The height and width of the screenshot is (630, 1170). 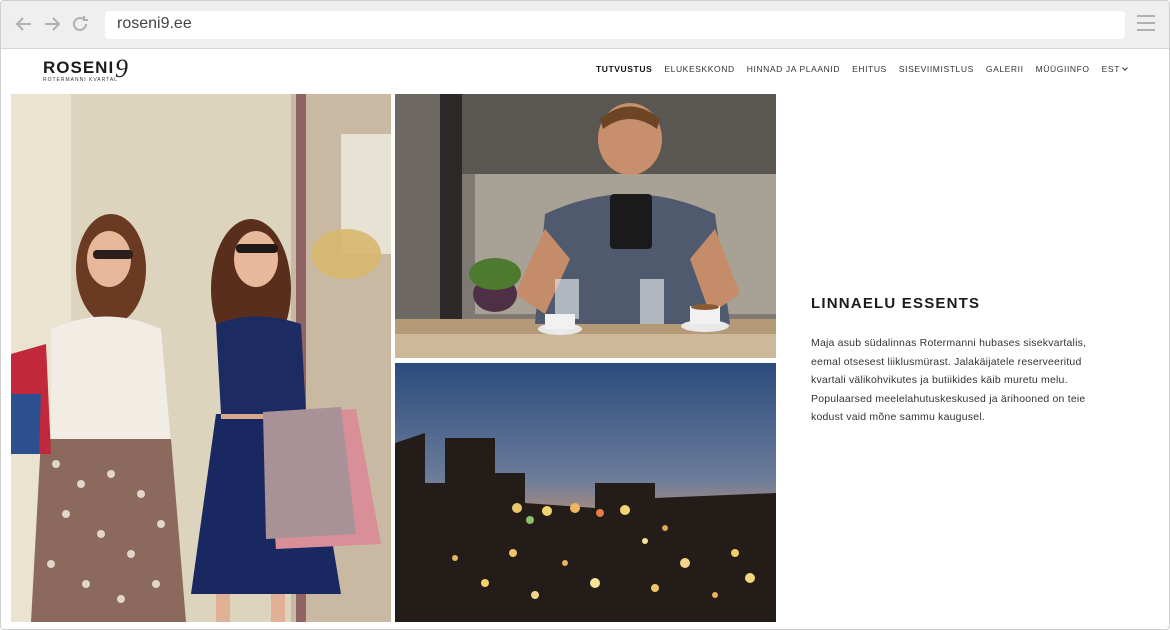 I want to click on nav-item-elukeskkond: ELUKESKKOND, so click(x=699, y=69).